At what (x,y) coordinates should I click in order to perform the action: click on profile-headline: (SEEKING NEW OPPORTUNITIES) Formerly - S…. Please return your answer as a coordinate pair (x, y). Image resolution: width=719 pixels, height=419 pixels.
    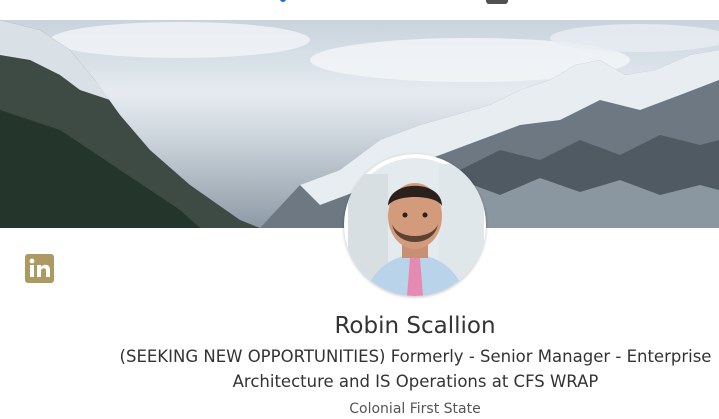
    Looking at the image, I should click on (415, 369).